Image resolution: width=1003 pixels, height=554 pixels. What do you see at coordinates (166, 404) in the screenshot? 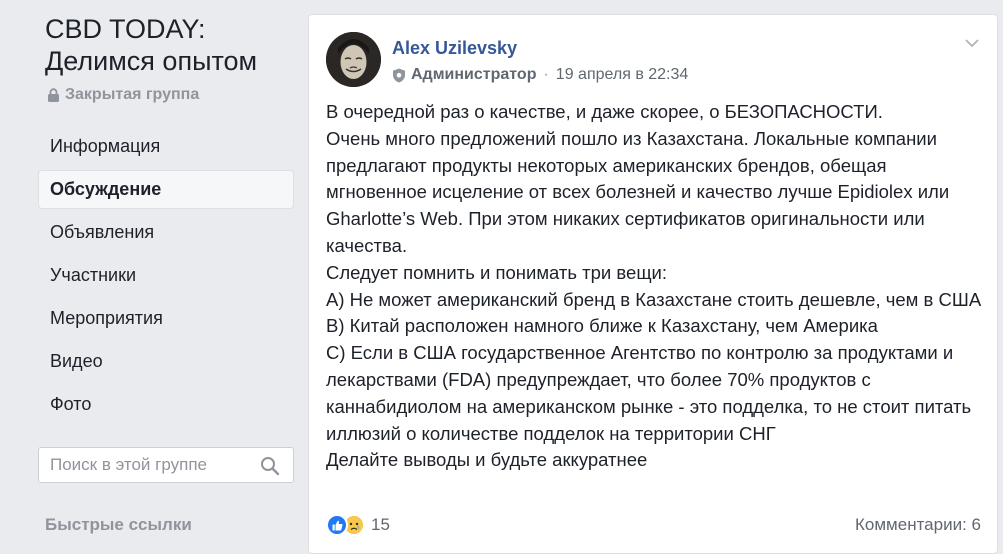
I see `nav-item-photos: Фото` at bounding box center [166, 404].